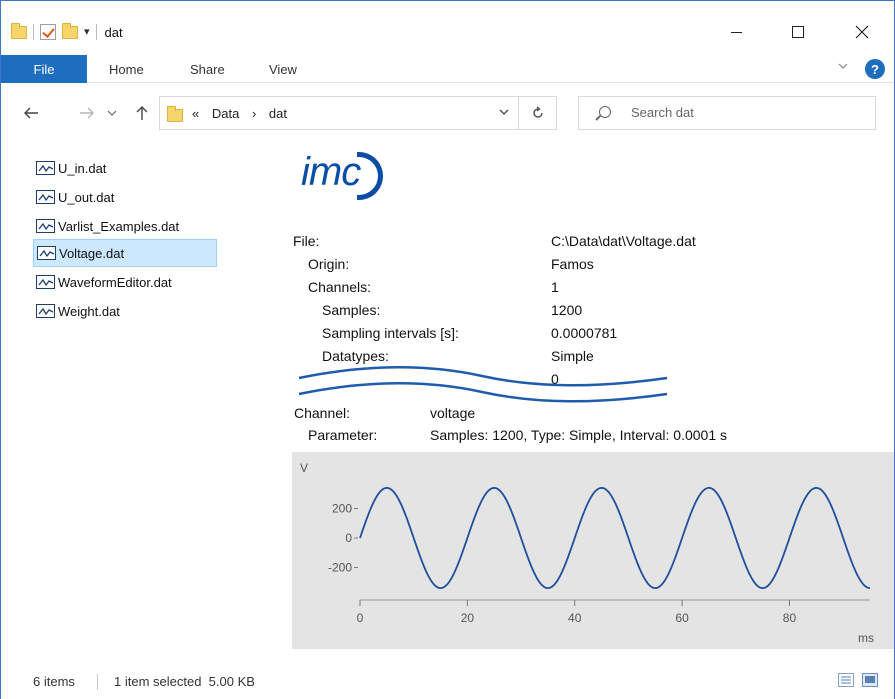 This screenshot has height=699, width=895. I want to click on file-item: Weight.dat, so click(125, 311).